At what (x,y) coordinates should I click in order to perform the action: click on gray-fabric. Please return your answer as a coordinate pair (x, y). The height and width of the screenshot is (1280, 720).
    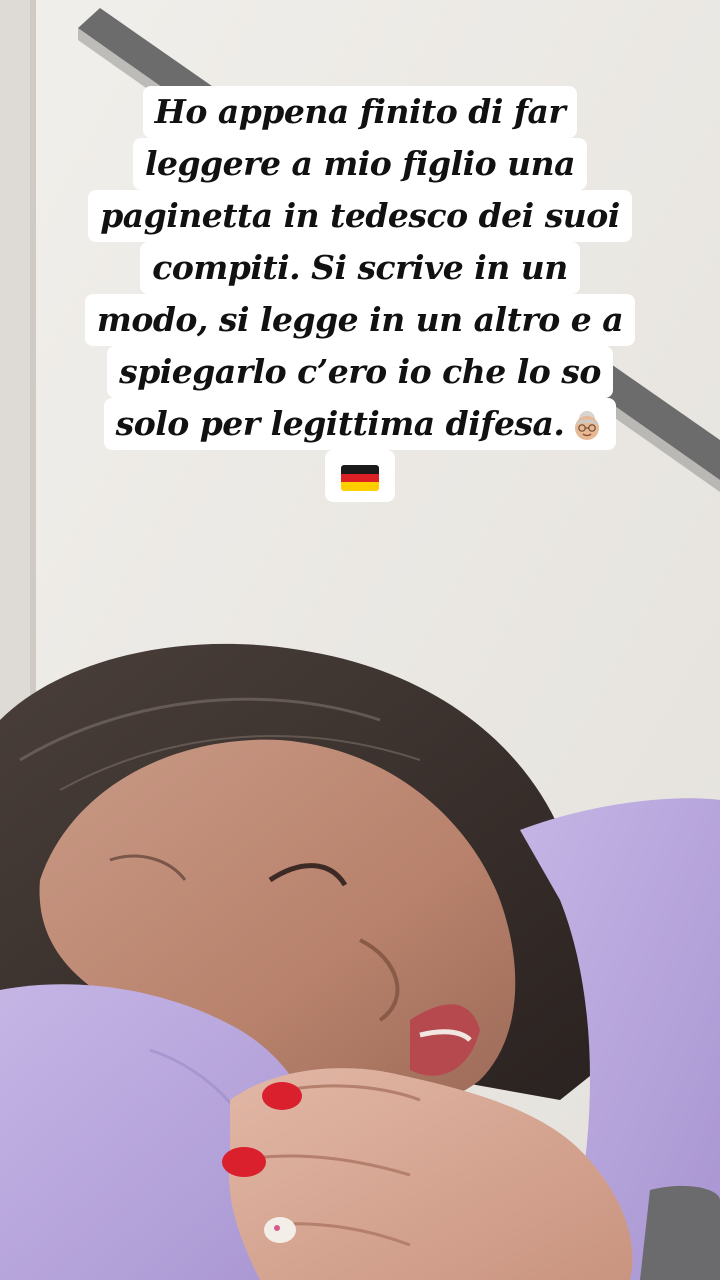
    Looking at the image, I should click on (680, 1232).